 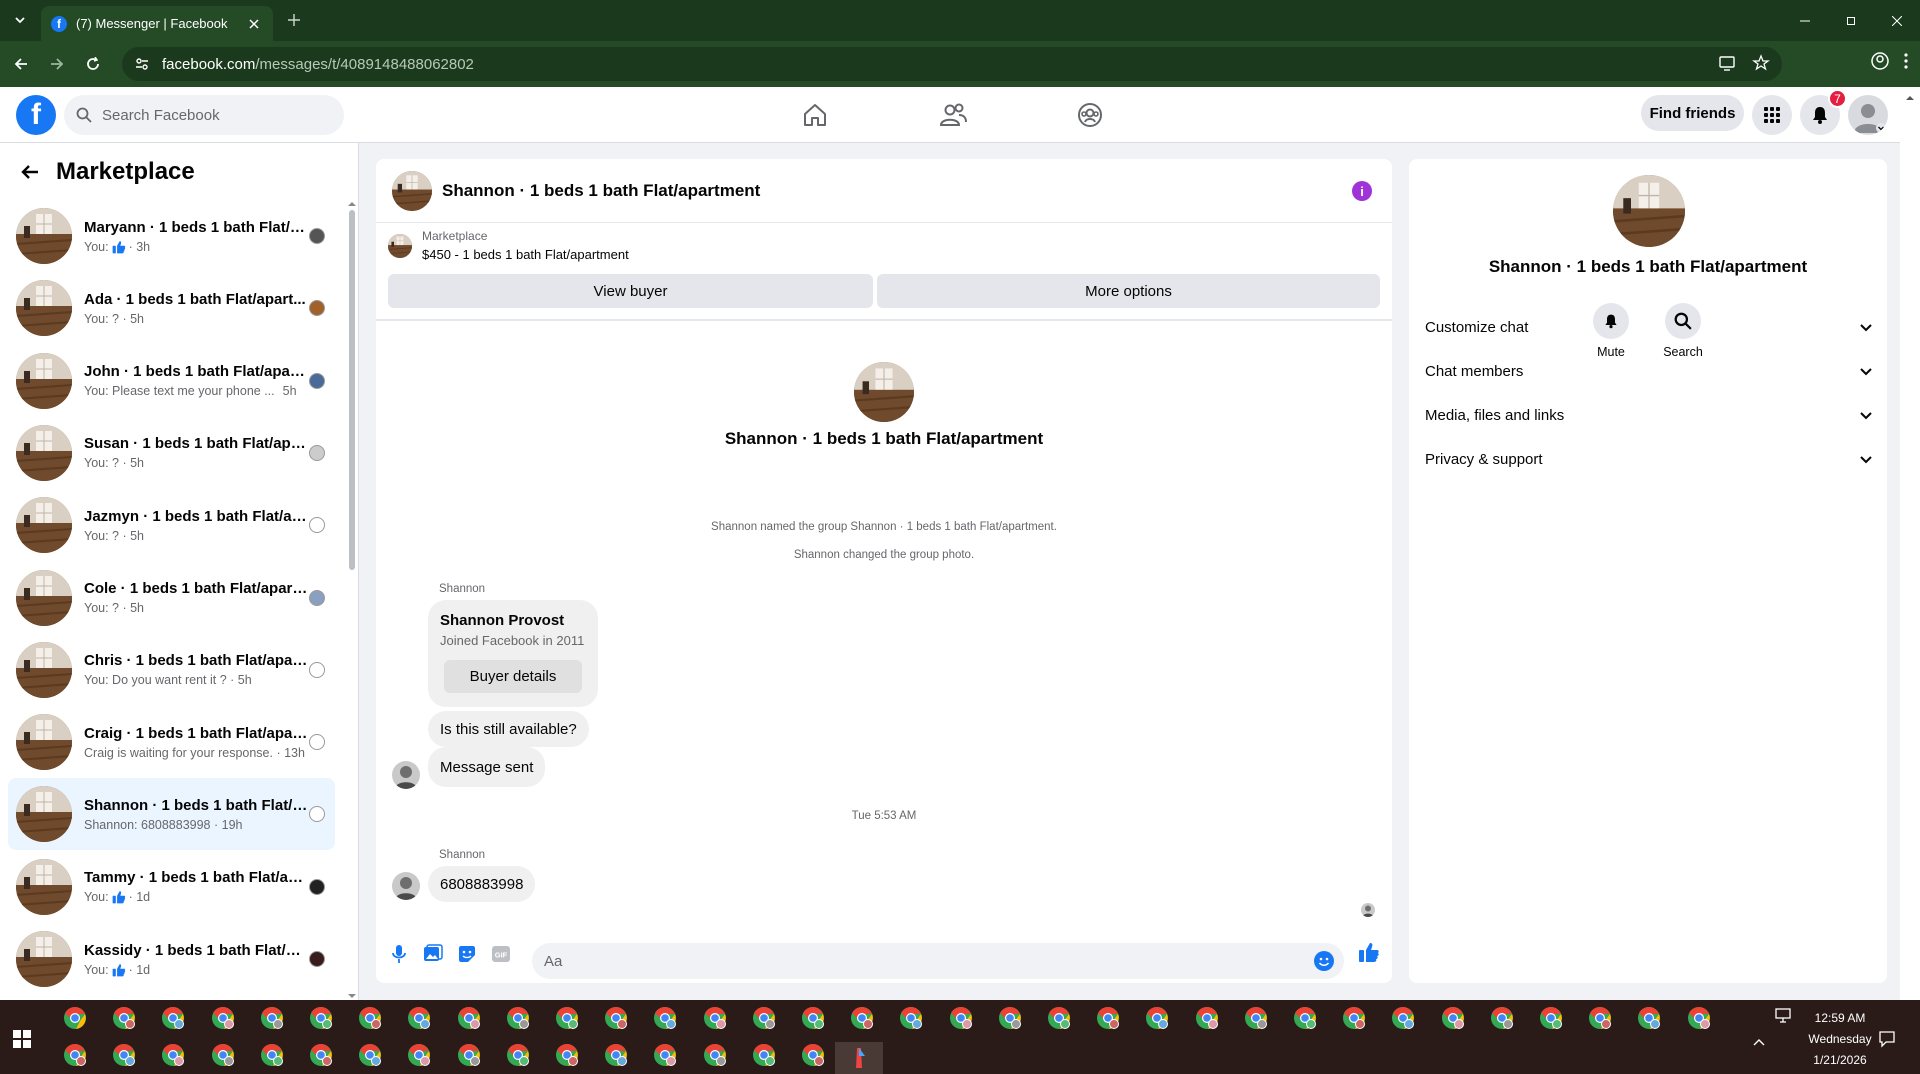 I want to click on emoji-icon, so click(x=1324, y=961).